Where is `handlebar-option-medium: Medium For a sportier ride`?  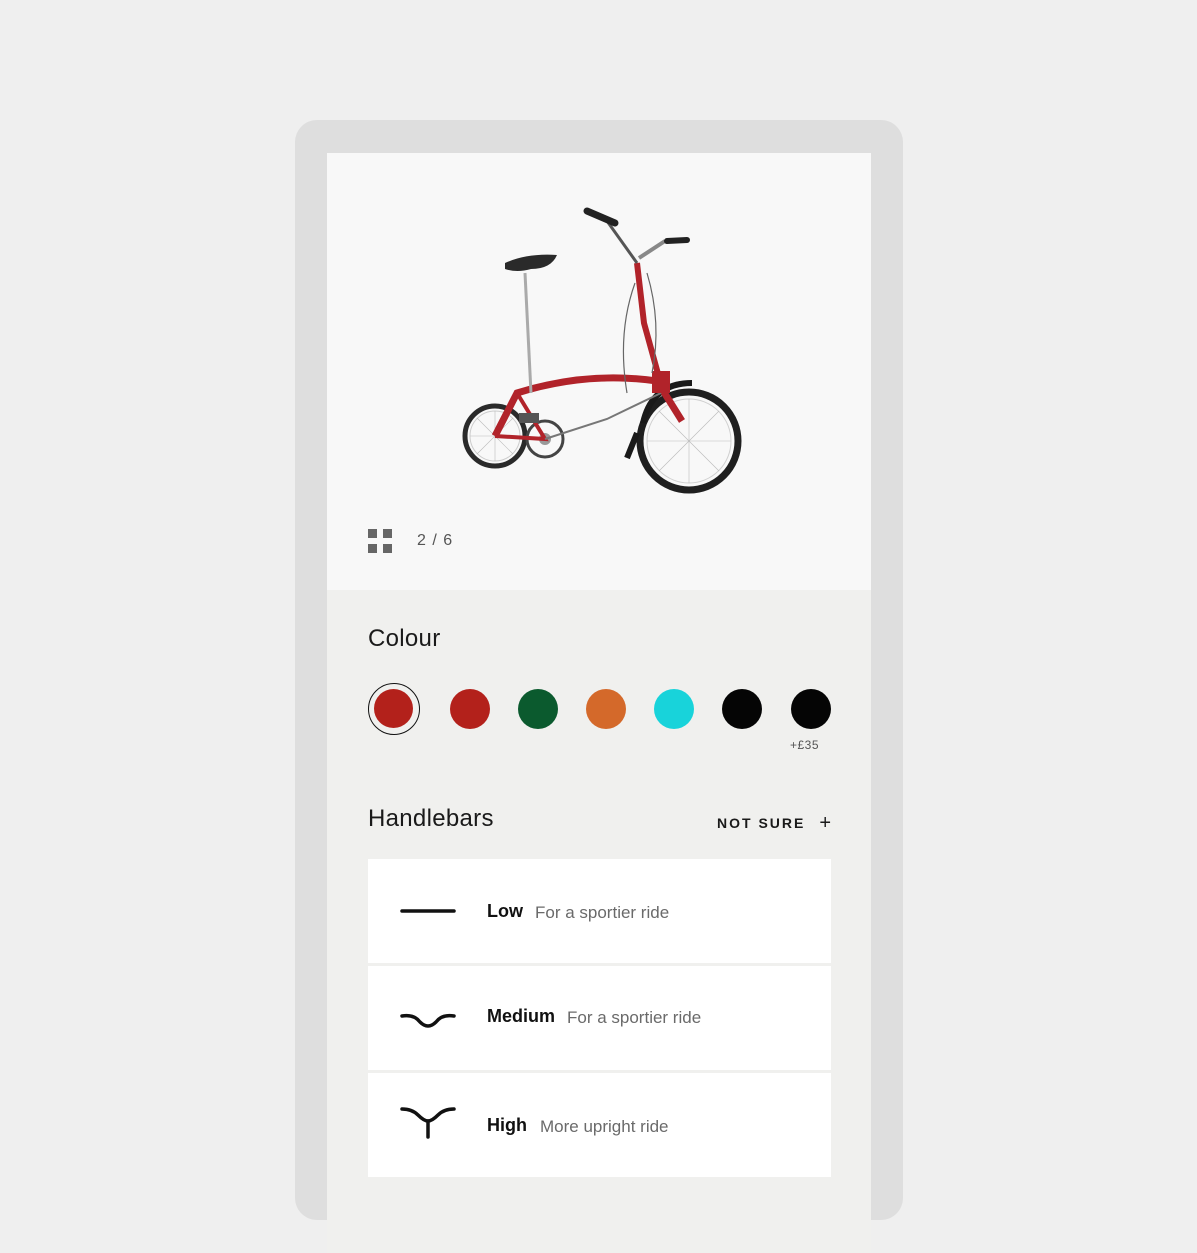
handlebar-option-medium: Medium For a sportier ride is located at coordinates (599, 1018).